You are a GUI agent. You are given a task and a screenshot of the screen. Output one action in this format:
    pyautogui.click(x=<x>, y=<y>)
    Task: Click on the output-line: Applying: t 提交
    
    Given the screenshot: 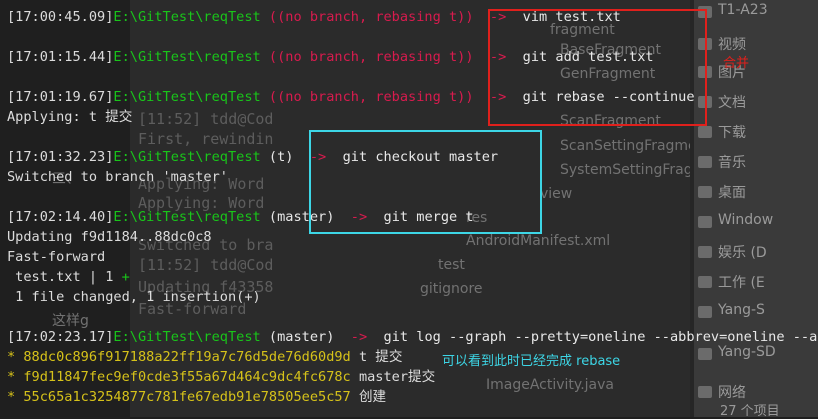 What is the action you would take?
    pyautogui.click(x=70, y=117)
    